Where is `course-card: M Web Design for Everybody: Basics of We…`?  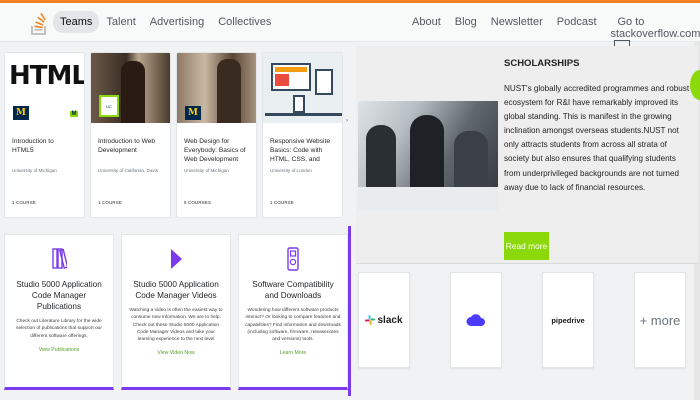 course-card: M Web Design for Everybody: Basics of We… is located at coordinates (216, 135).